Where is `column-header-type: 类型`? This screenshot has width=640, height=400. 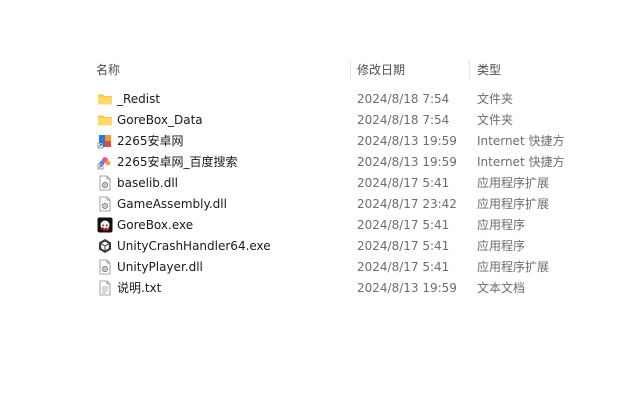
column-header-type: 类型 is located at coordinates (489, 70).